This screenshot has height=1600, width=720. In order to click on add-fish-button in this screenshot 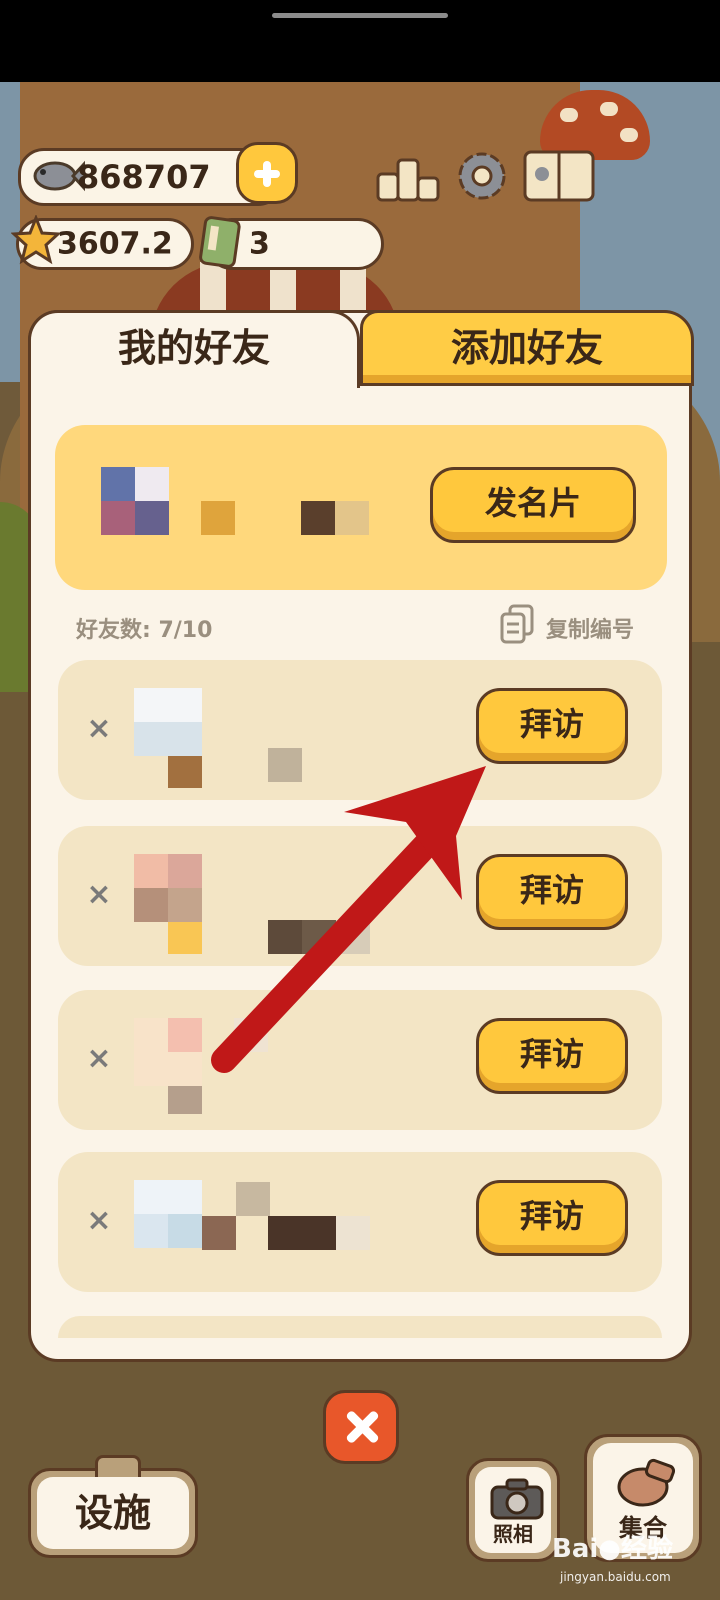, I will do `click(267, 173)`.